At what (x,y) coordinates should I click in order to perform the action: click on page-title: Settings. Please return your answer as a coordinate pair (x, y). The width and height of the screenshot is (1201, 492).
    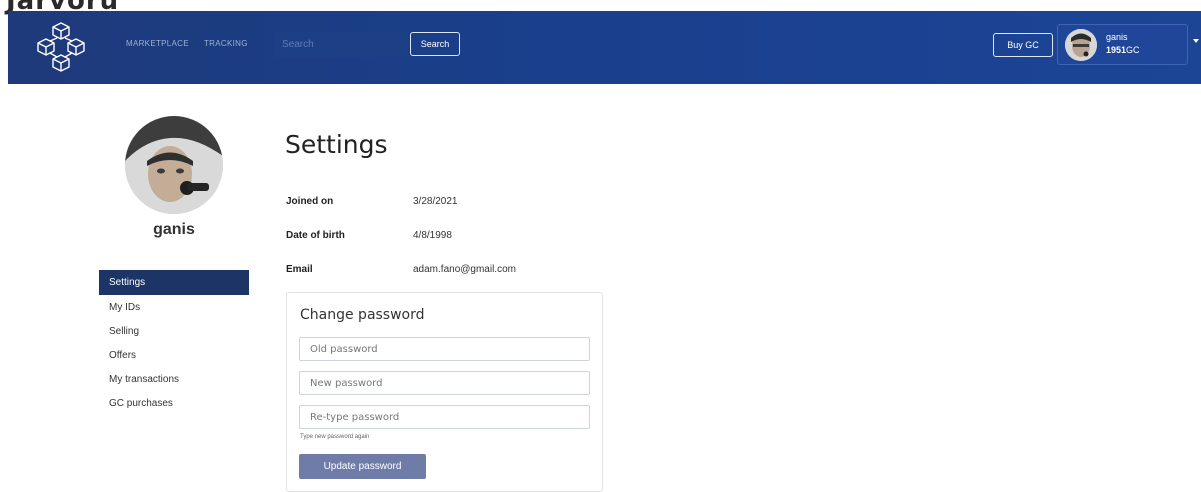
    Looking at the image, I should click on (336, 144).